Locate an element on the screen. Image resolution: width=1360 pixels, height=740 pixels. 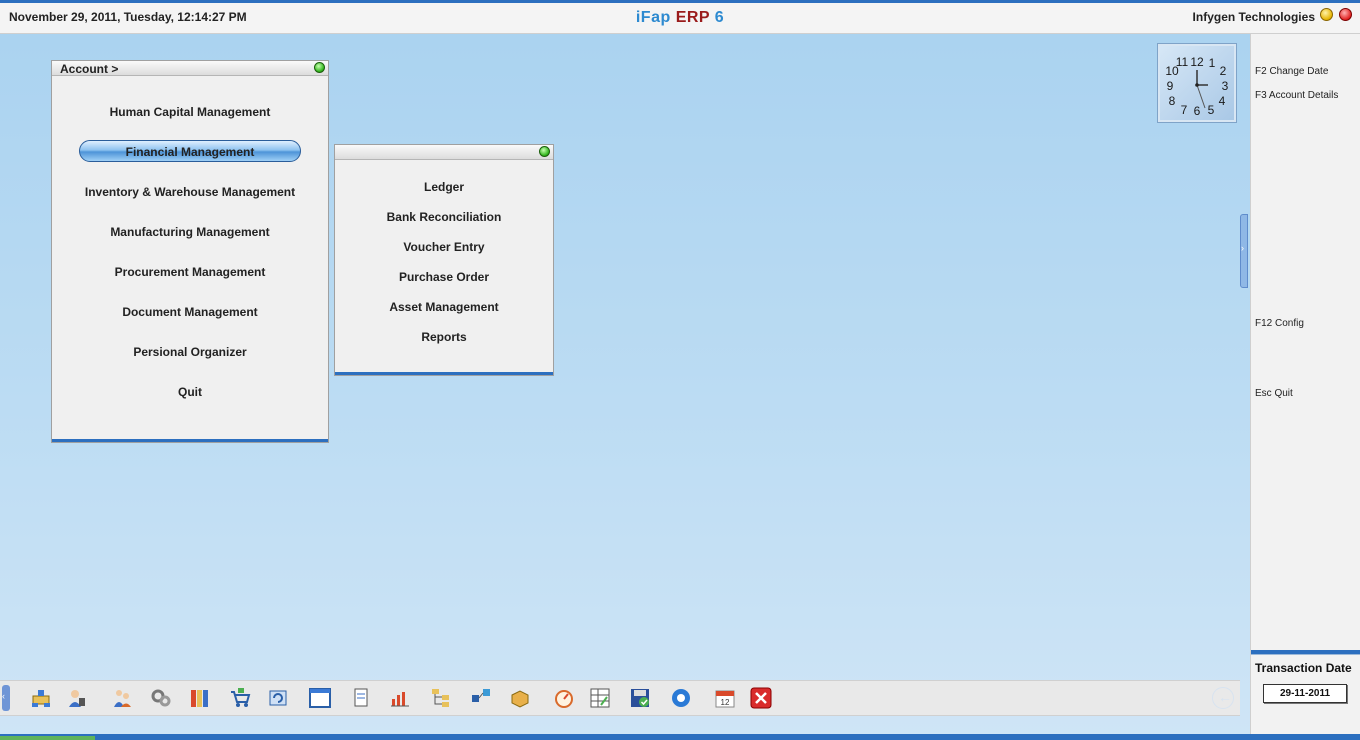
gauge-icon is located at coordinates (564, 698).